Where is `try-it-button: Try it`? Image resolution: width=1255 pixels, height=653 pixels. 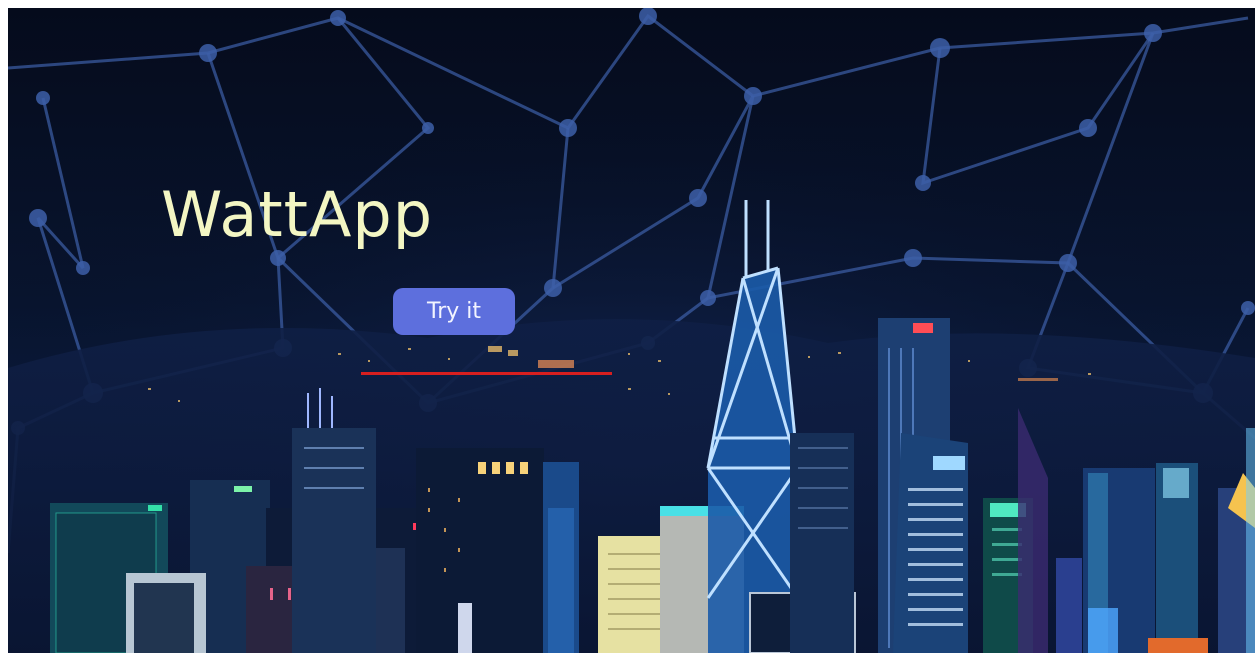
try-it-button: Try it is located at coordinates (454, 311).